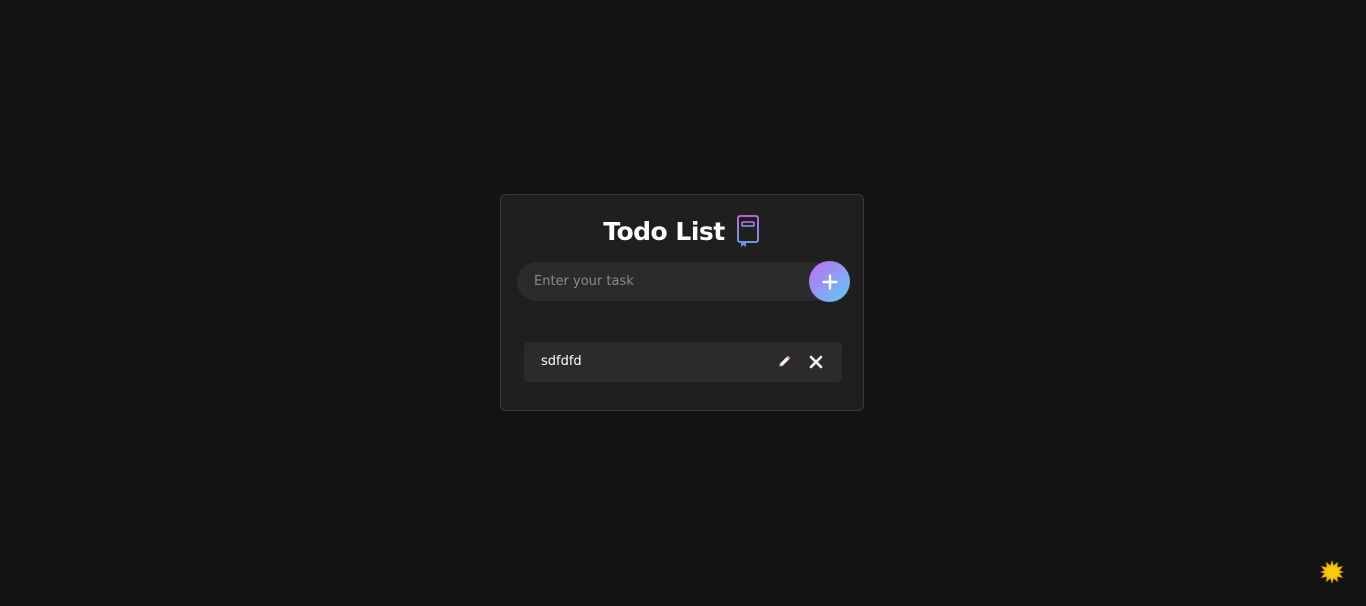  What do you see at coordinates (747, 231) in the screenshot?
I see `notebook-icon` at bounding box center [747, 231].